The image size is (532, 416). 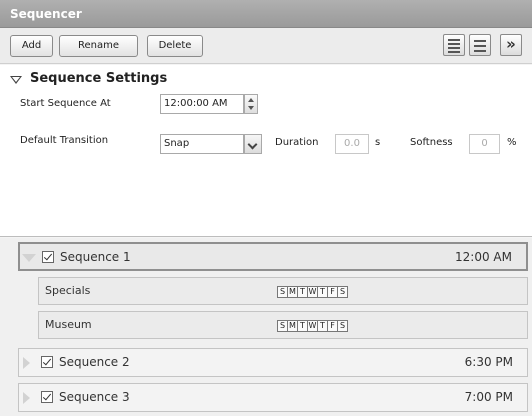 What do you see at coordinates (251, 108) in the screenshot?
I see `stepper-down-icon` at bounding box center [251, 108].